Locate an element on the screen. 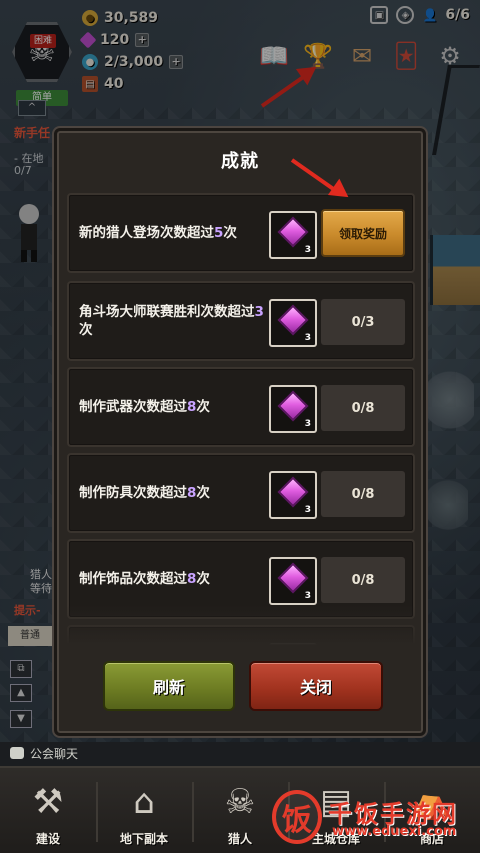 The image size is (480, 853). achievement-text: 新的猎人登场次数超过5次 is located at coordinates (158, 233).